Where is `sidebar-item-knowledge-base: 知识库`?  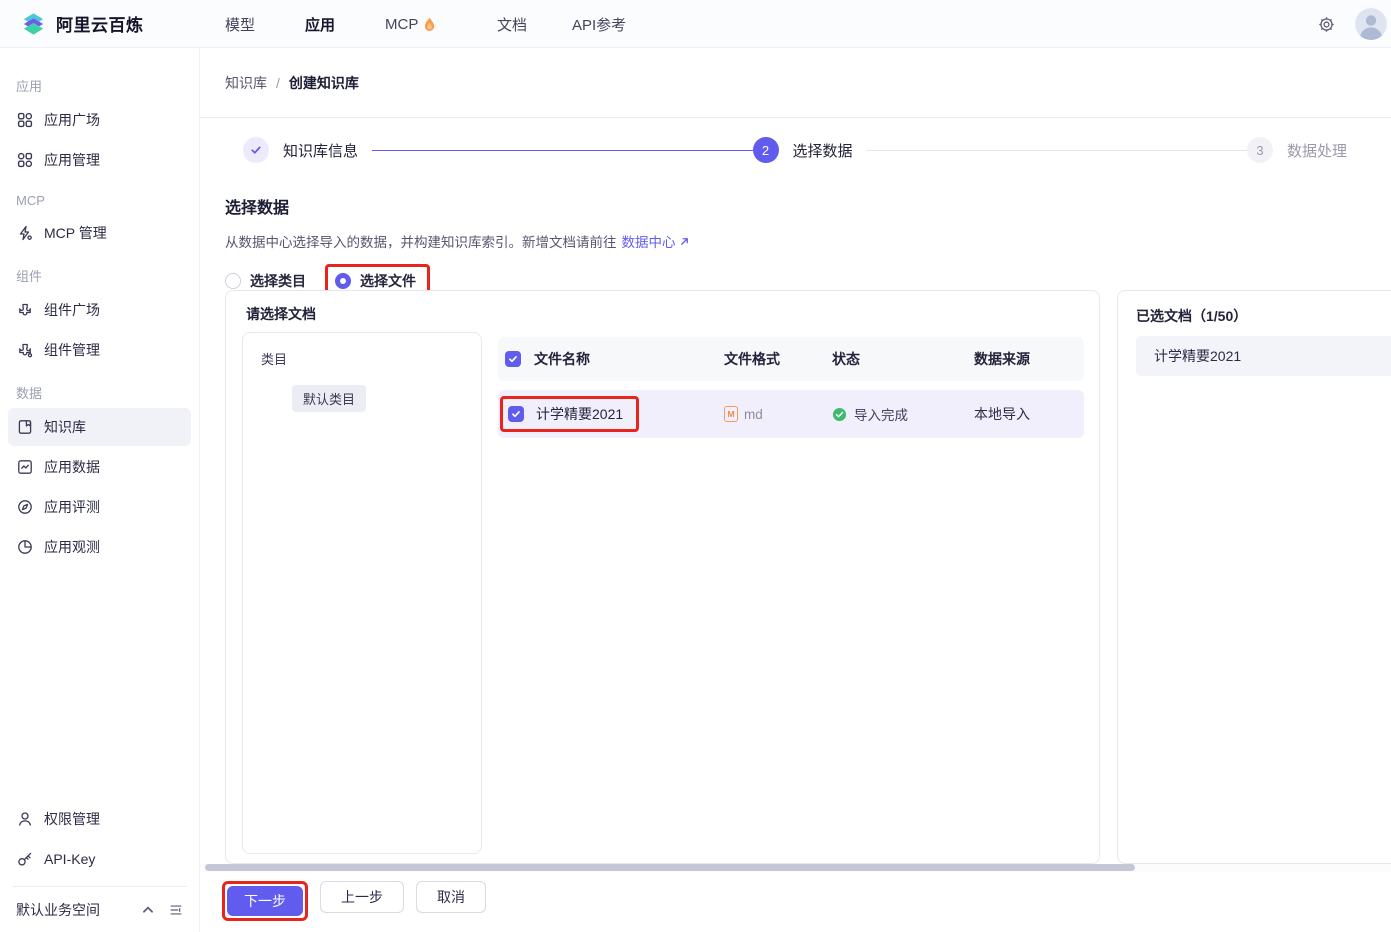 sidebar-item-knowledge-base: 知识库 is located at coordinates (99, 427).